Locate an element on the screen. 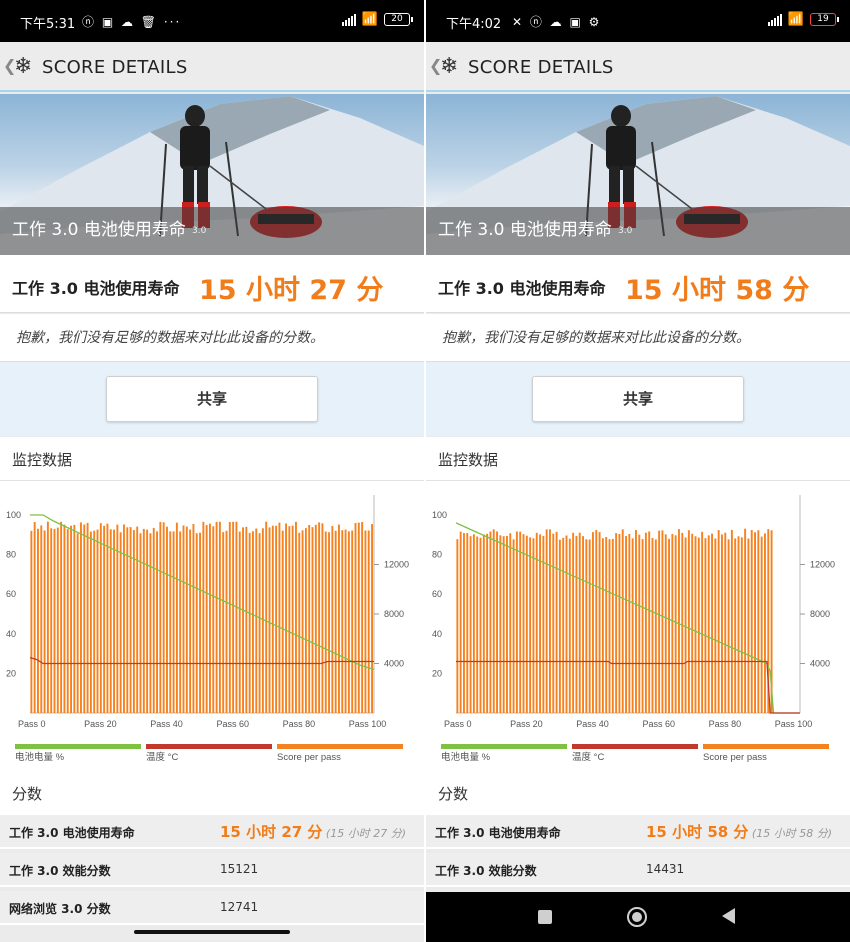  score-row-value: 15121 is located at coordinates (239, 869).